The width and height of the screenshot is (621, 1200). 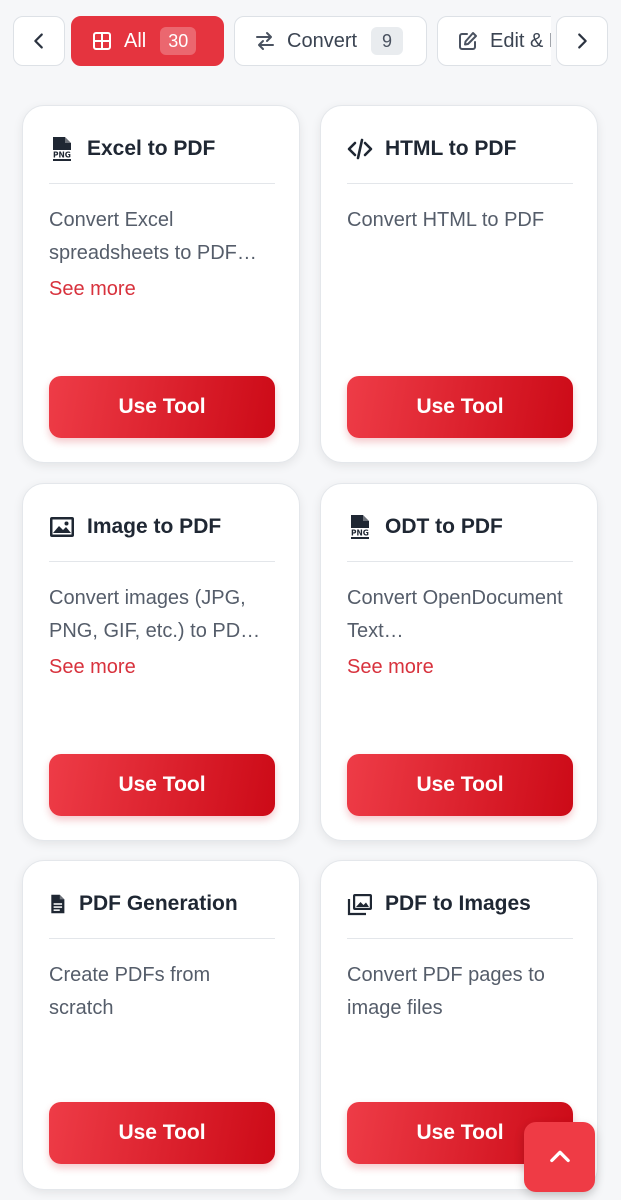 What do you see at coordinates (130, 991) in the screenshot?
I see `card-description: Create PDFs from scratch` at bounding box center [130, 991].